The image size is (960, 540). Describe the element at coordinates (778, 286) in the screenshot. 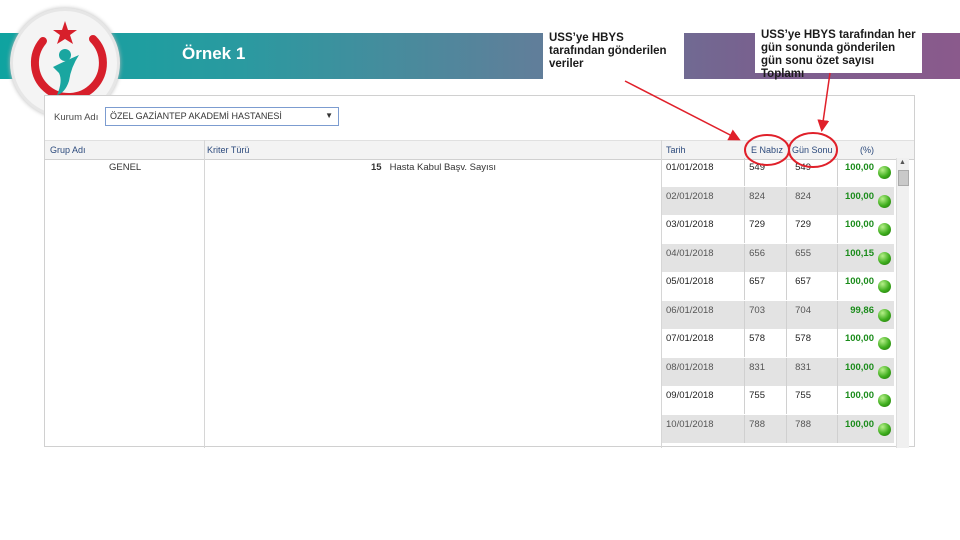

I see `table-row: 05/01/2018 657 657 100,00` at that location.